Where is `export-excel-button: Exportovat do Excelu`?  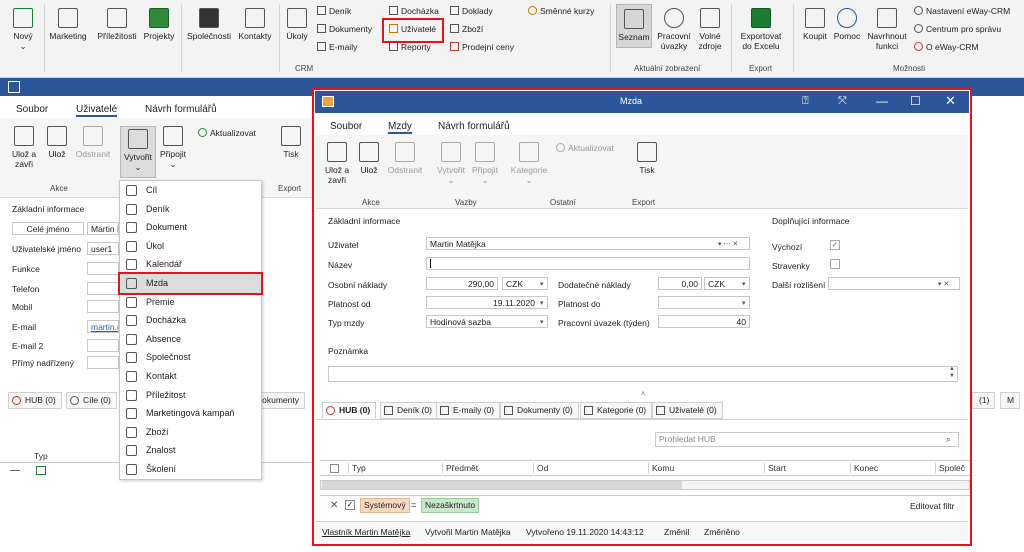 export-excel-button: Exportovat do Excelu is located at coordinates (761, 29).